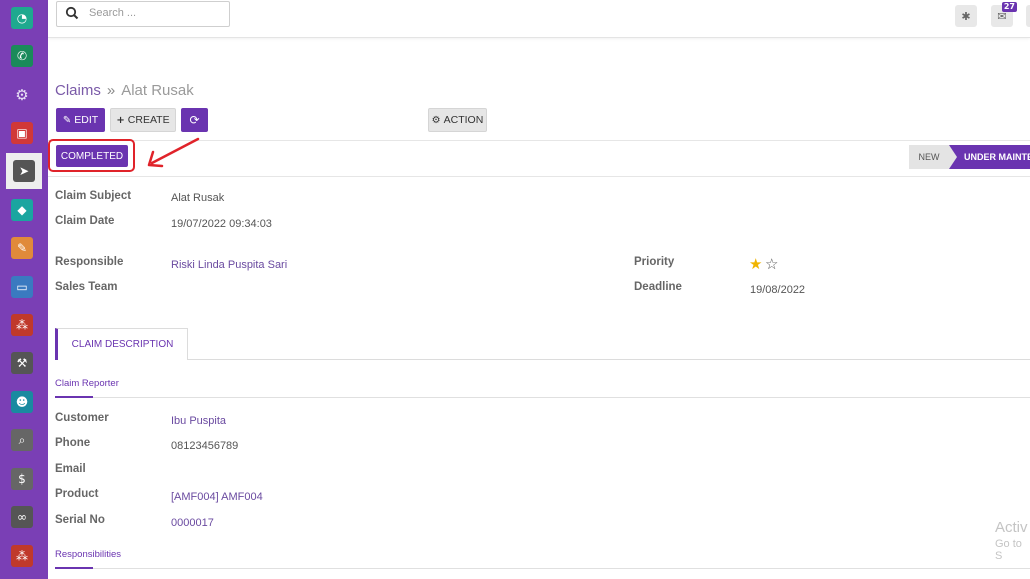 The image size is (1030, 579). Describe the element at coordinates (22, 325) in the screenshot. I see `boxes-icon: ⁂` at that location.